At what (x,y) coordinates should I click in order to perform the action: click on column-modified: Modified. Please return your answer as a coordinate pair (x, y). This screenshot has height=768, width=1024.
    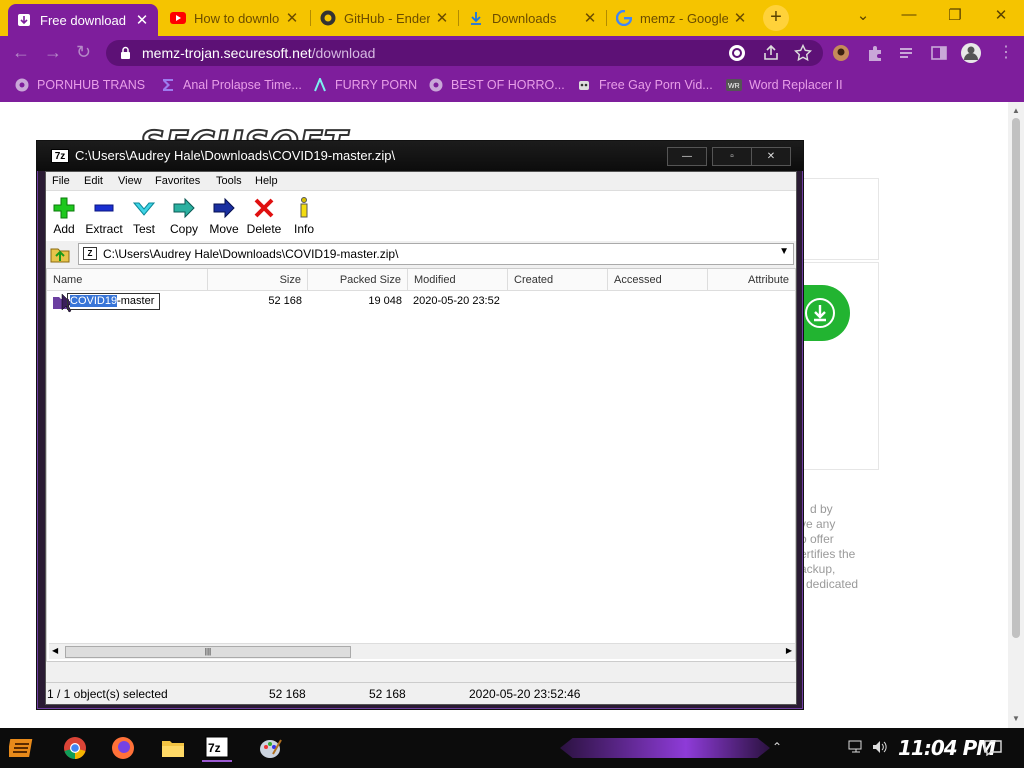
    Looking at the image, I should click on (458, 280).